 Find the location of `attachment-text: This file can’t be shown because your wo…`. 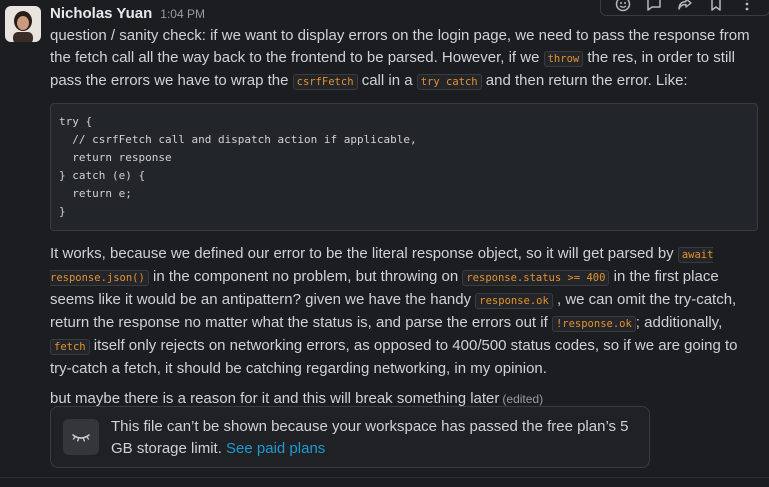

attachment-text: This file can’t be shown because your wo… is located at coordinates (370, 437).